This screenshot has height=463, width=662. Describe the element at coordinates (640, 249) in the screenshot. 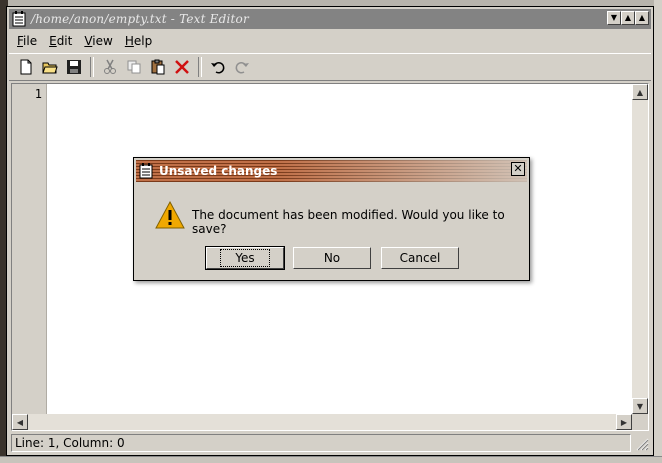

I see `vertical-scrollbar: ▲ ▼` at that location.